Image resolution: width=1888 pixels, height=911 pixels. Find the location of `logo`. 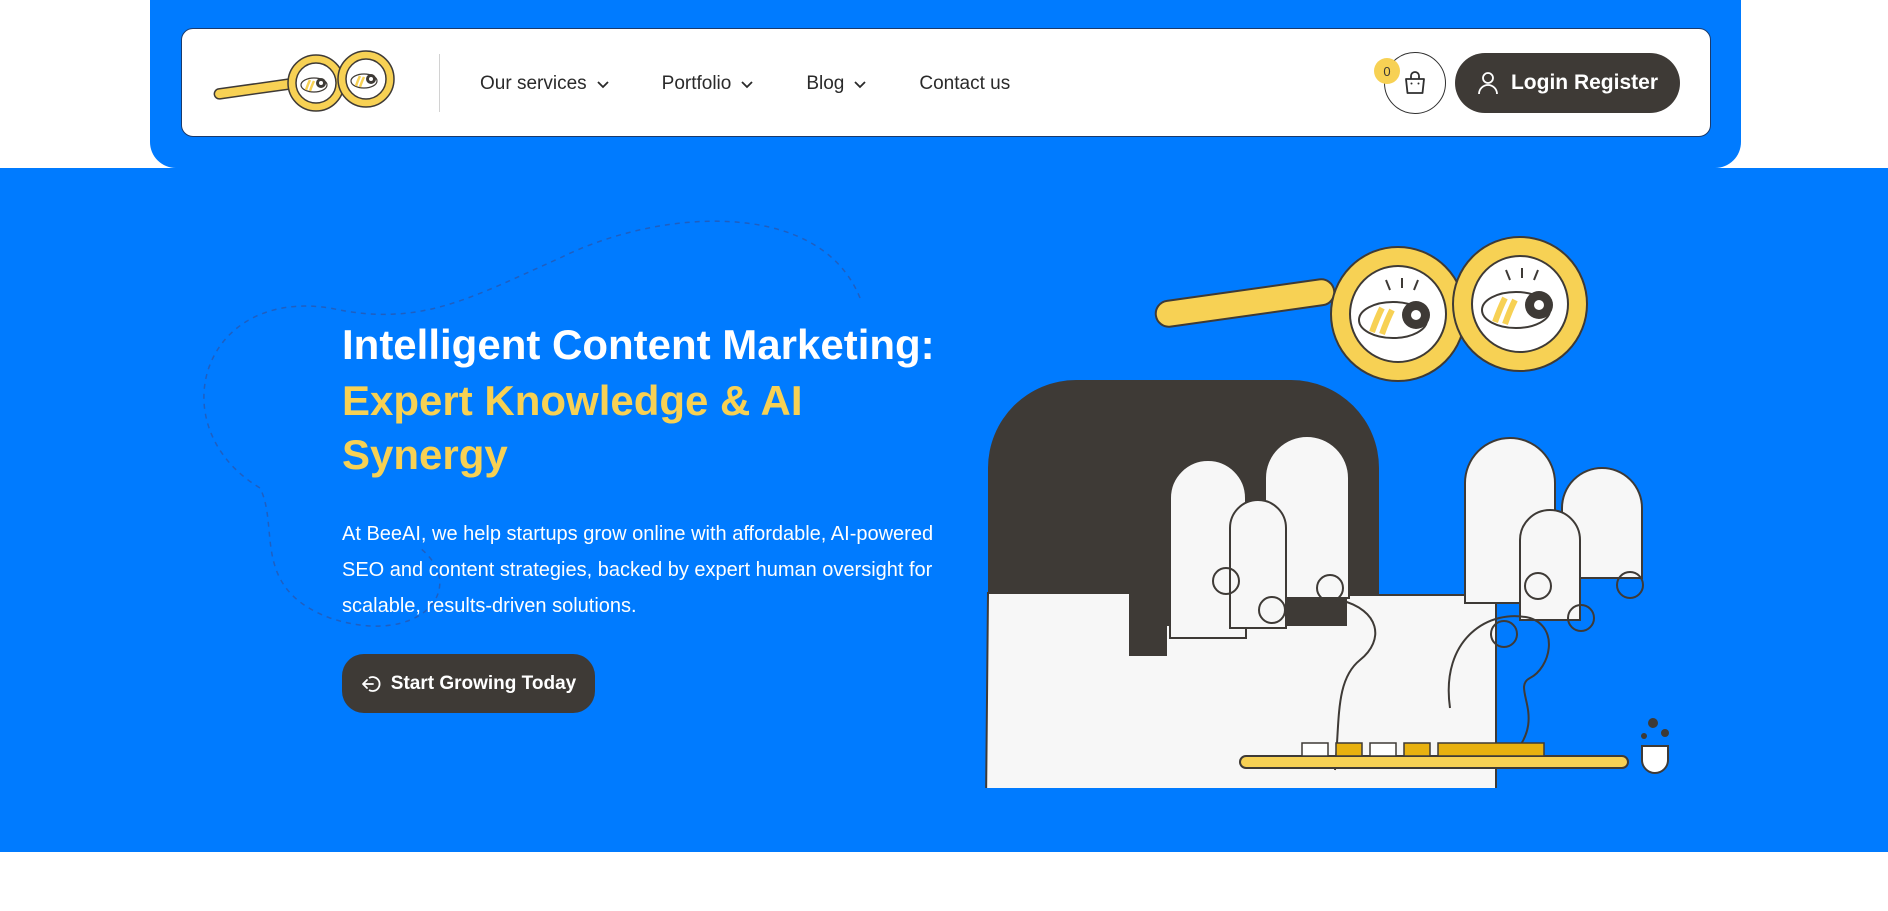

logo is located at coordinates (305, 82).